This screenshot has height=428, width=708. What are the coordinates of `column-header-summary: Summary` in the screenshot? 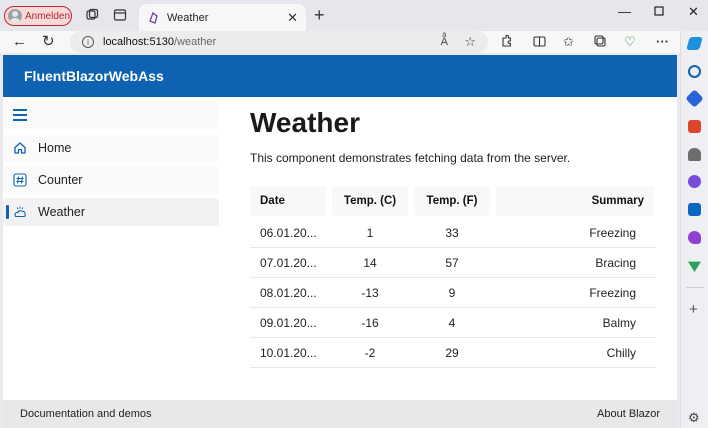 It's located at (575, 201).